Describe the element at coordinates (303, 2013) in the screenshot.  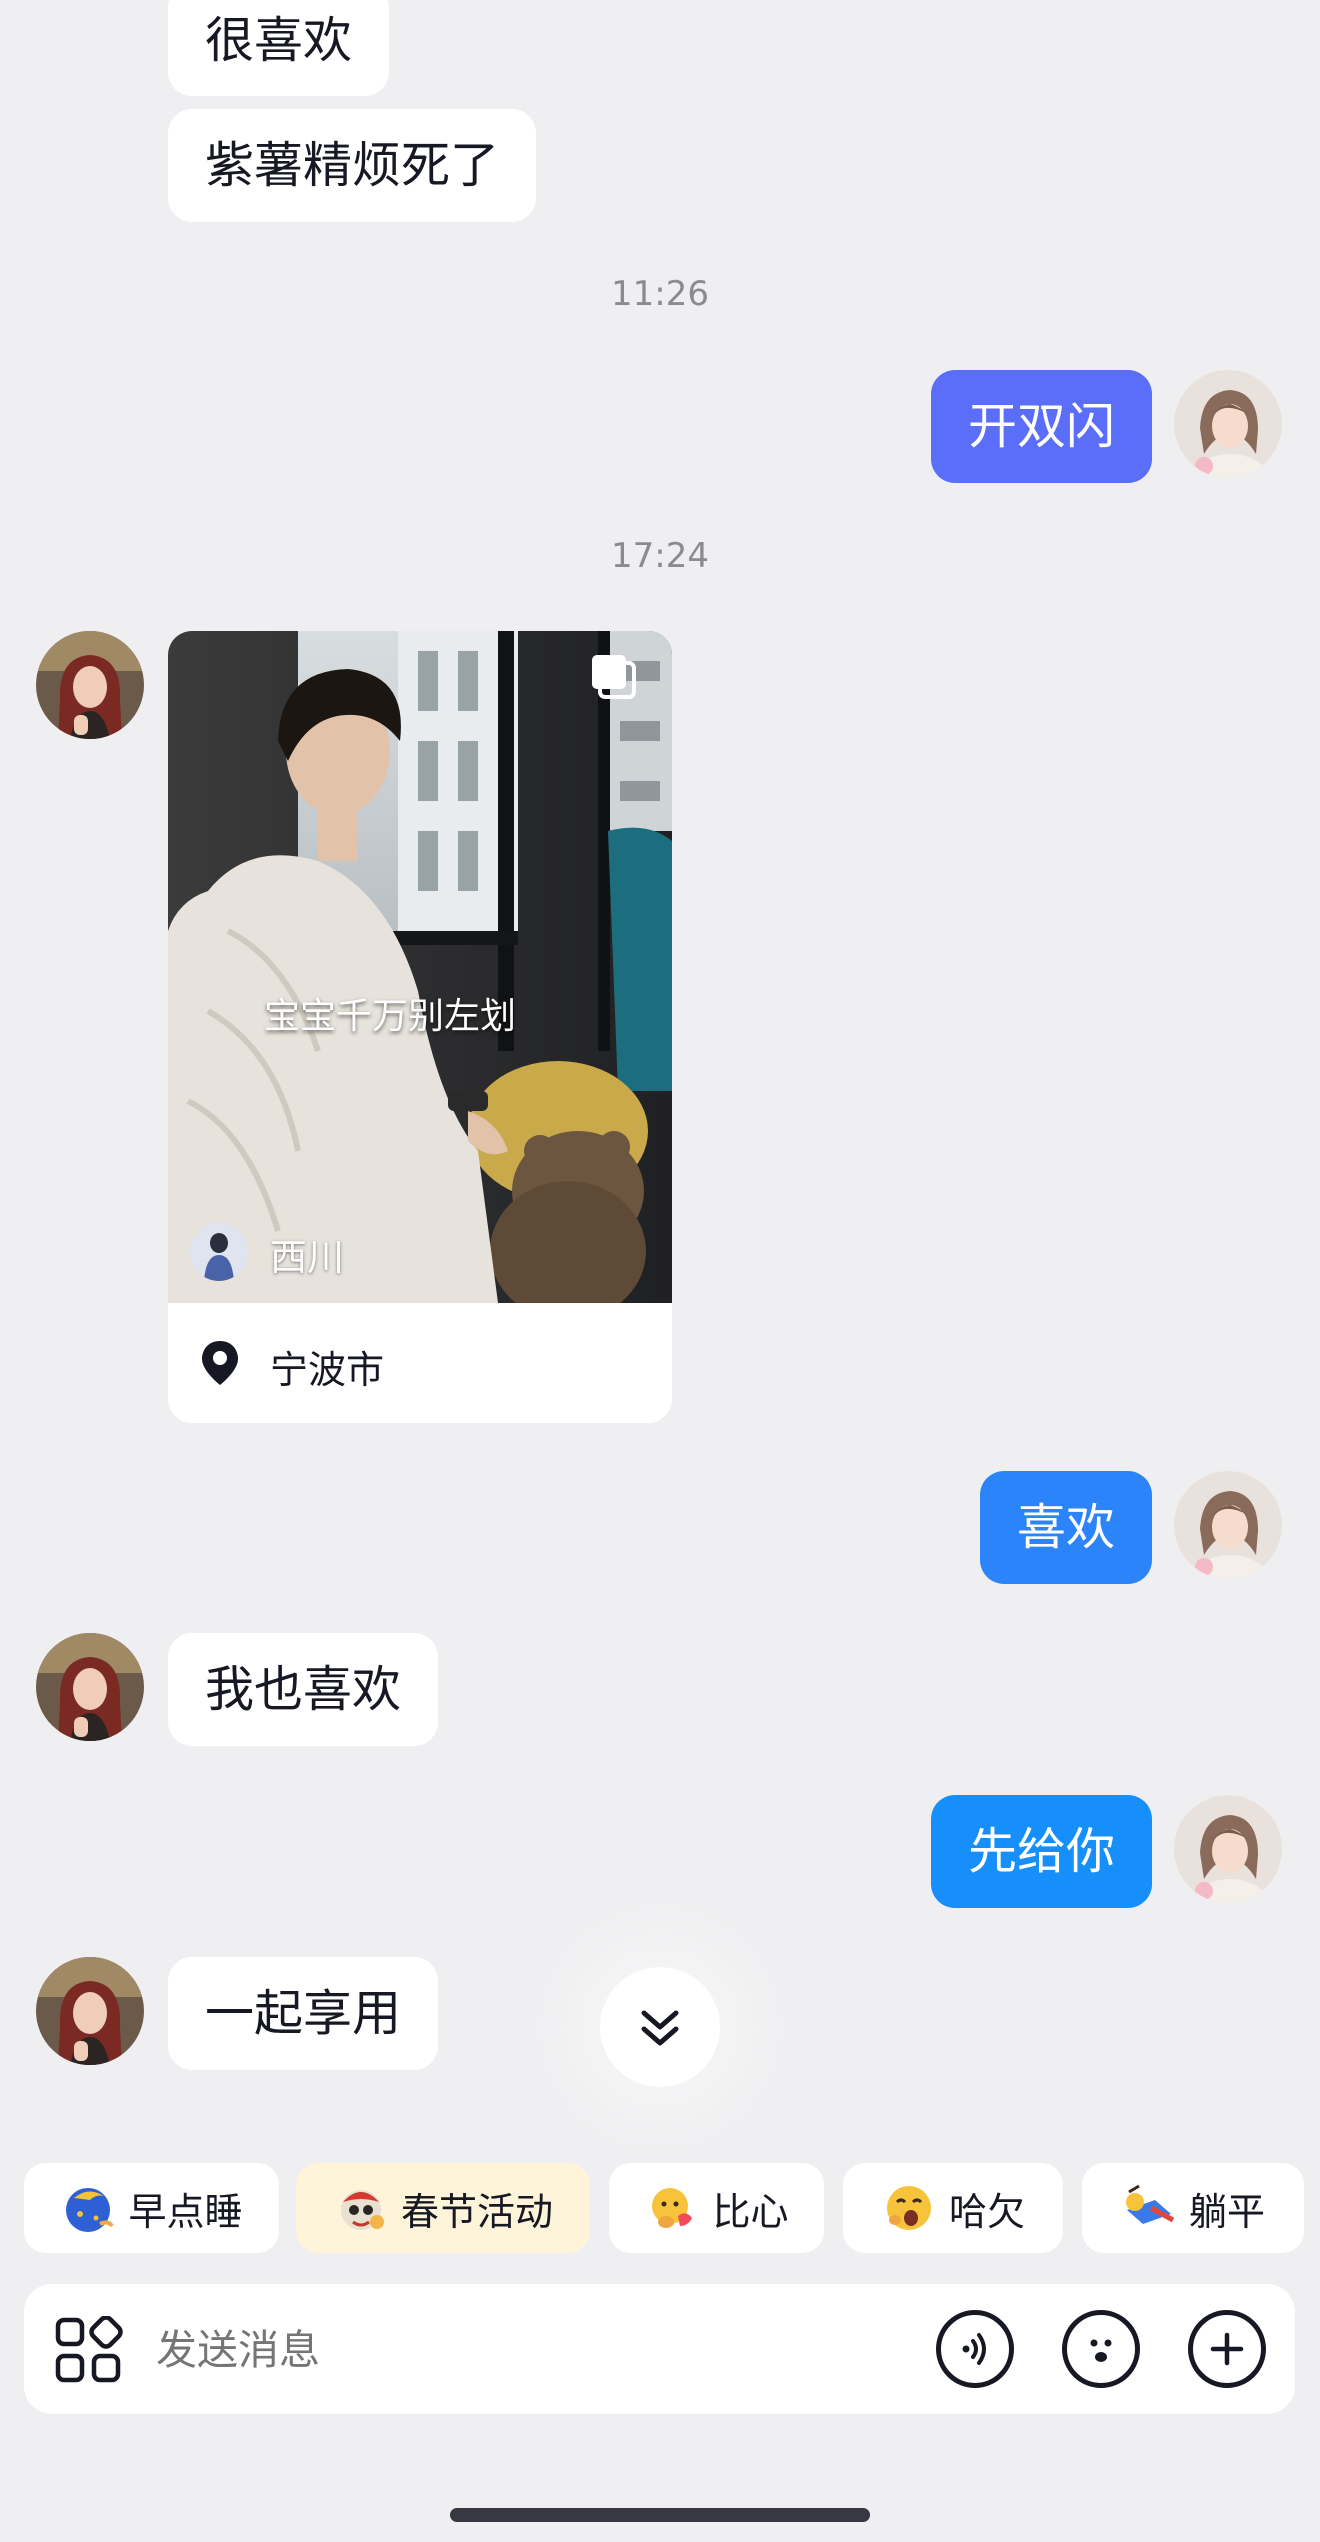
I see `message-bubble-incoming: 一起享用` at that location.